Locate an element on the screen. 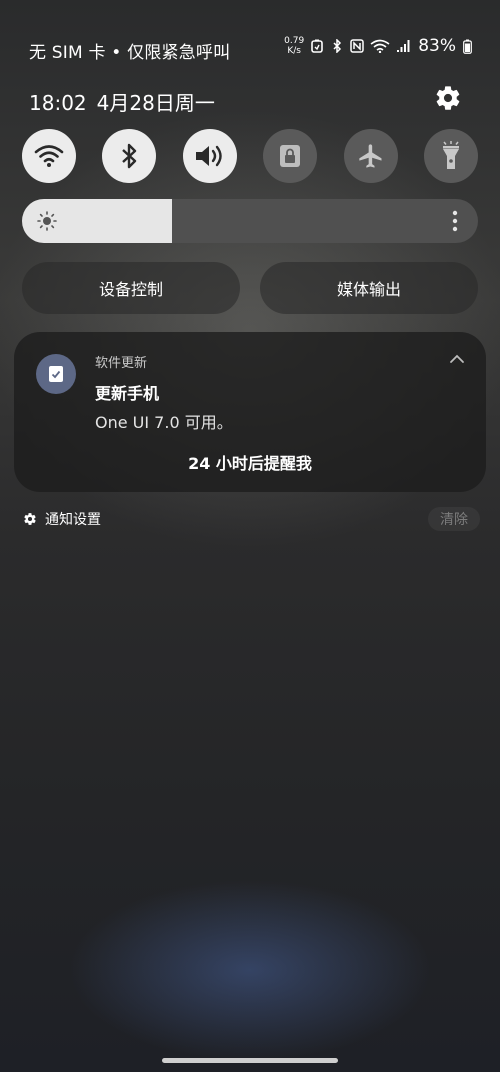 This screenshot has height=1072, width=500. software-update-app-icon is located at coordinates (56, 374).